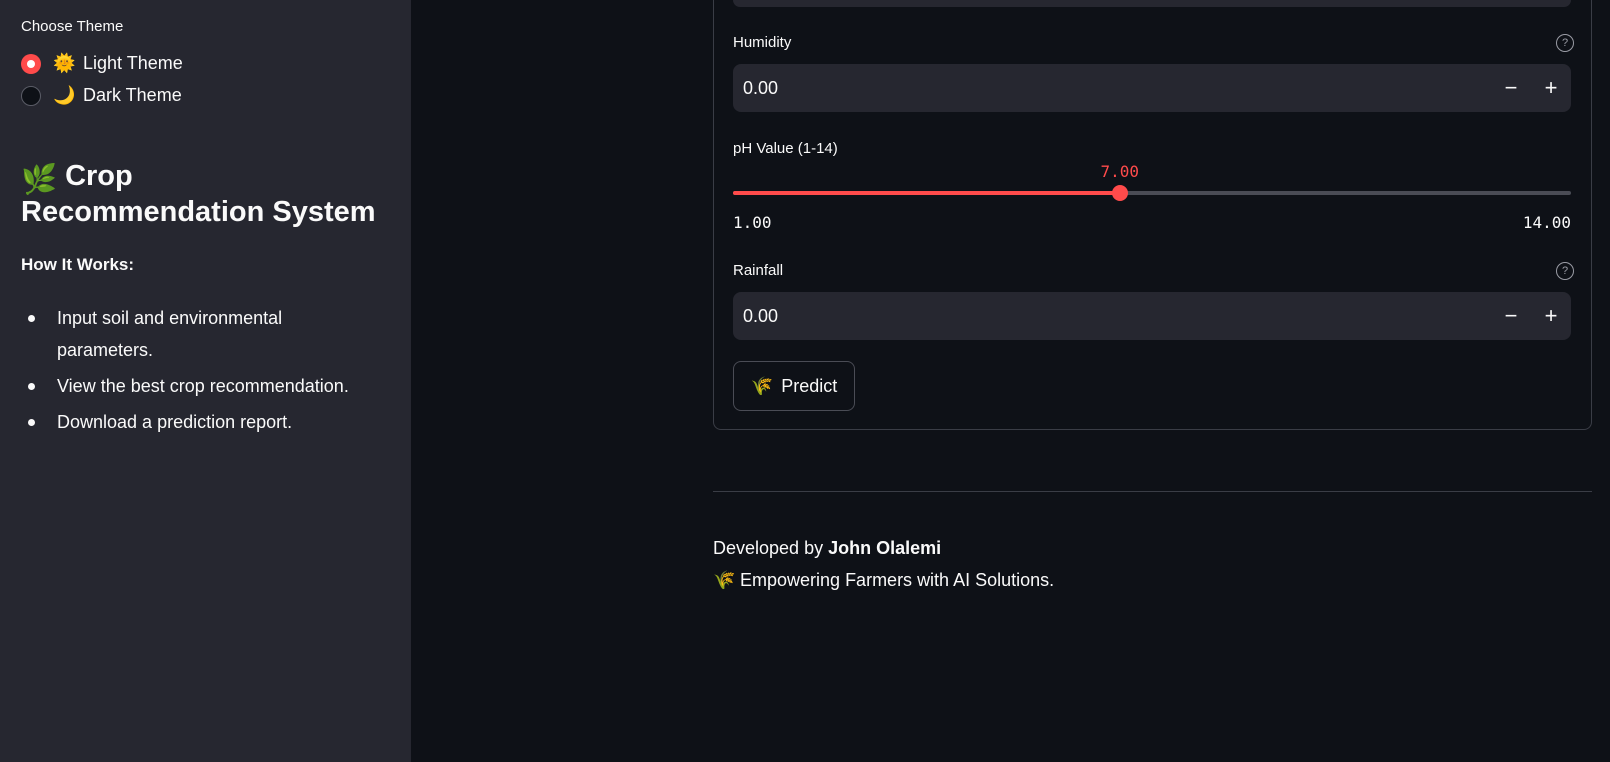 The image size is (1610, 762). What do you see at coordinates (1152, 193) in the screenshot?
I see `ph-slider-track` at bounding box center [1152, 193].